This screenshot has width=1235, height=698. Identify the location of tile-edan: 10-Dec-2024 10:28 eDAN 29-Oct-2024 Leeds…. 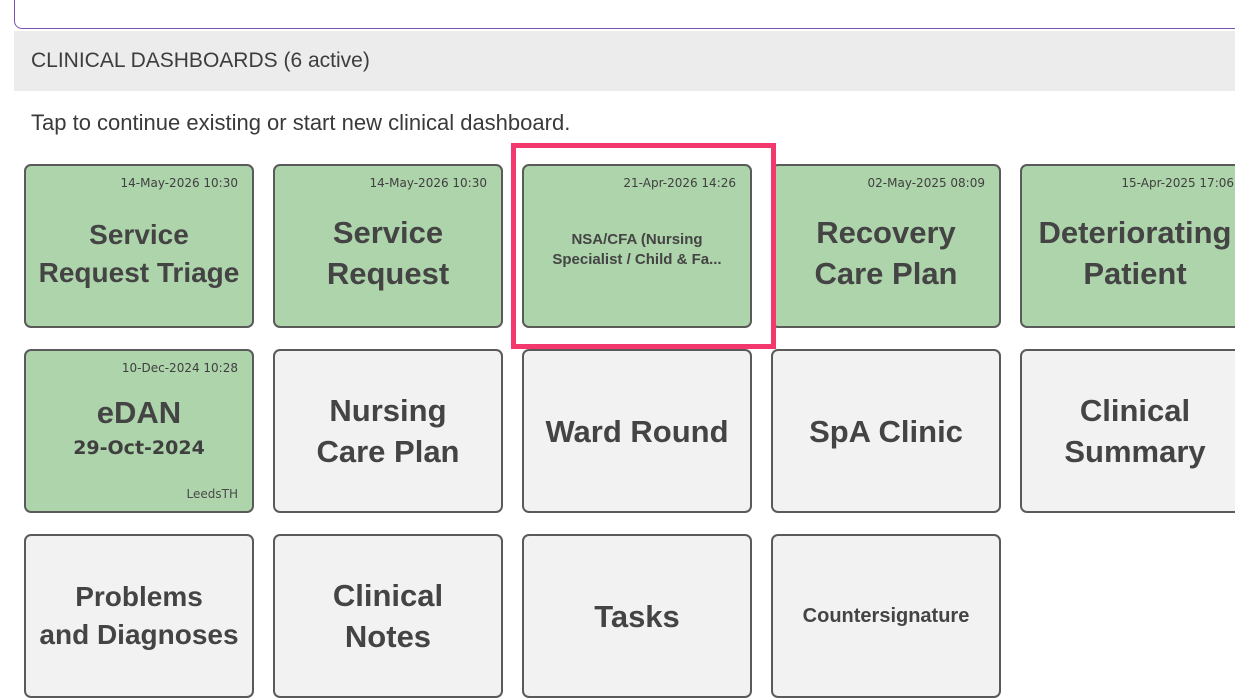
(139, 431).